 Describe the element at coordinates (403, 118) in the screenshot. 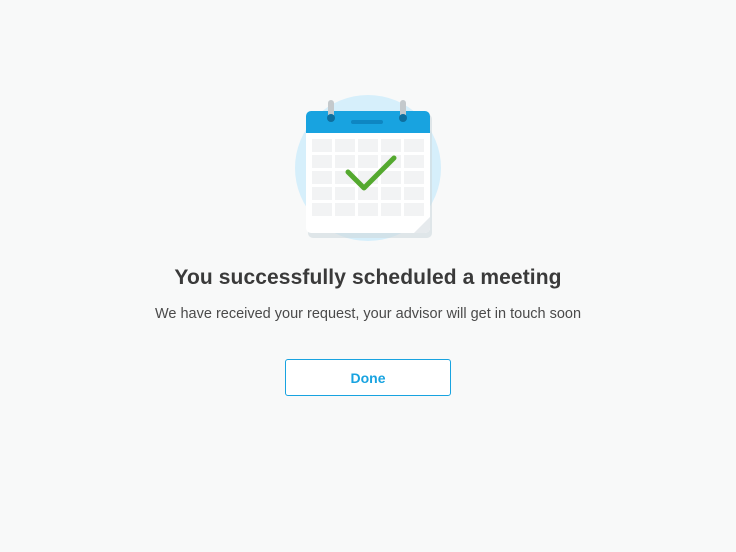

I see `calendar-ring-base-right` at that location.